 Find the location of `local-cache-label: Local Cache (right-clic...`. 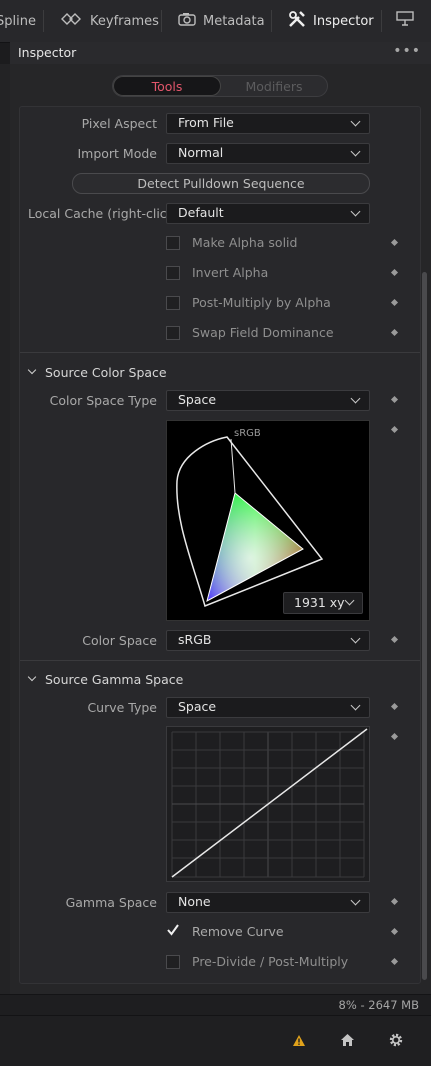

local-cache-label: Local Cache (right-clic... is located at coordinates (103, 213).